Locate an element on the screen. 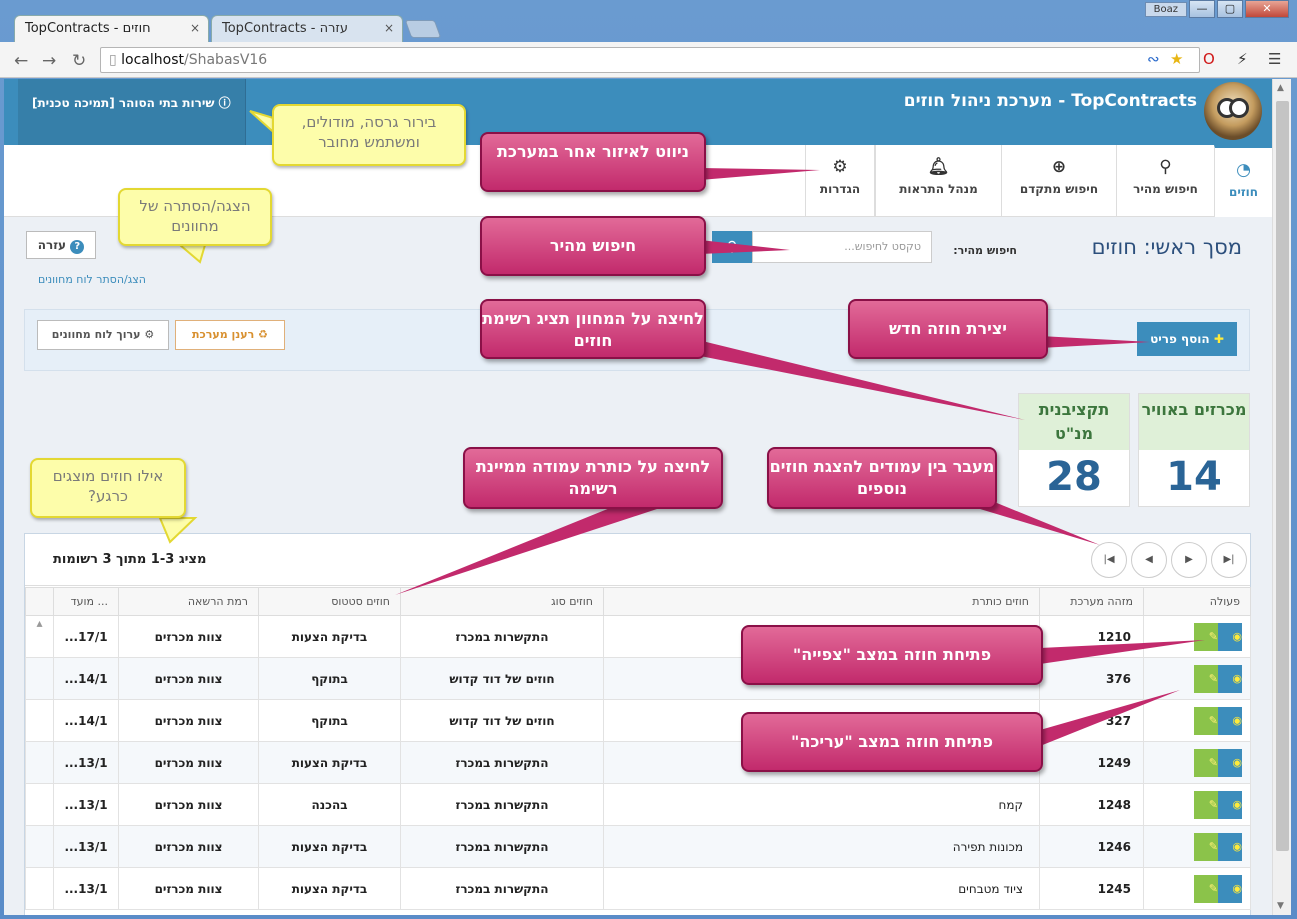  col-id: מזהה מערכת is located at coordinates (1091, 601).